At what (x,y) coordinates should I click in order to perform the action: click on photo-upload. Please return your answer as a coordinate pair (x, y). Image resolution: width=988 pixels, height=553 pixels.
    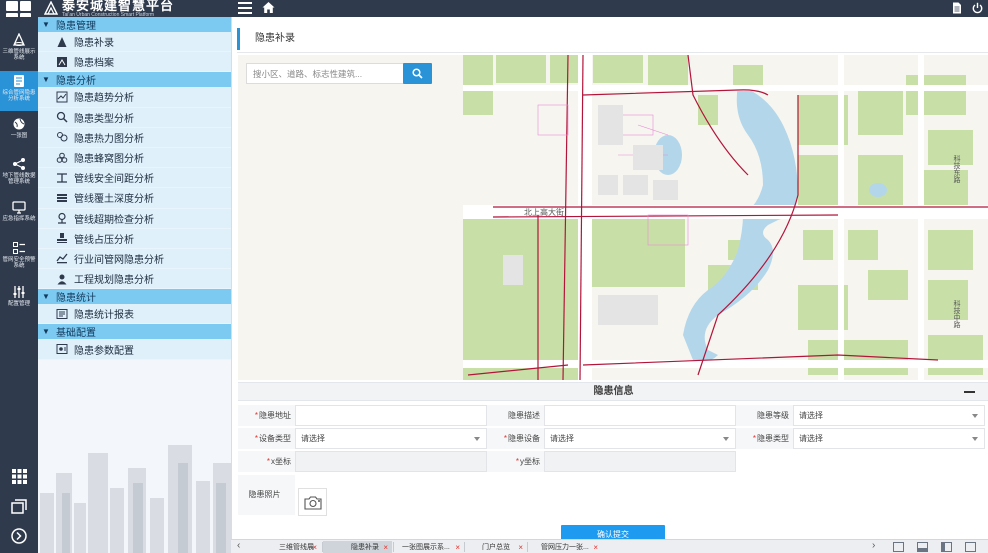
    Looking at the image, I should click on (312, 502).